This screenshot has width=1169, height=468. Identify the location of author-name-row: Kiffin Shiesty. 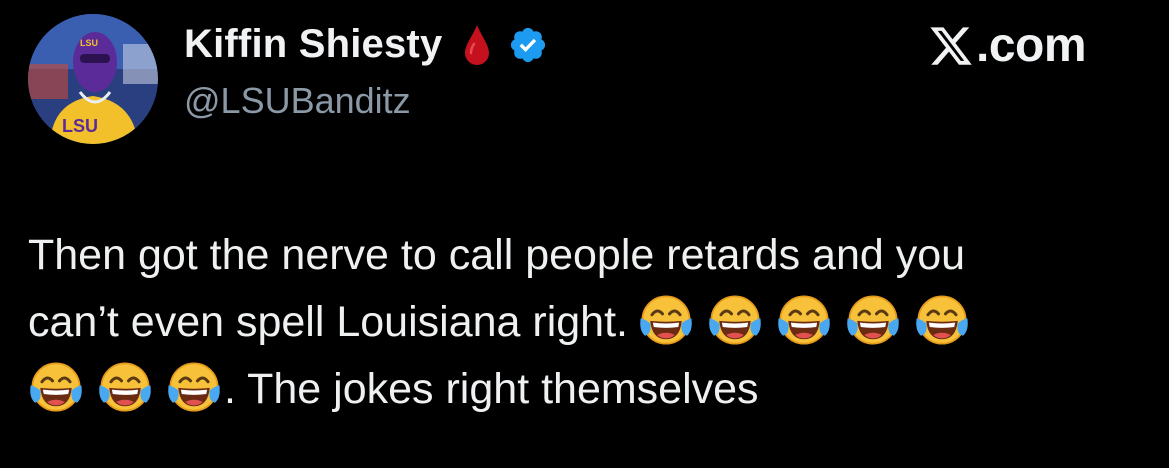
(366, 44).